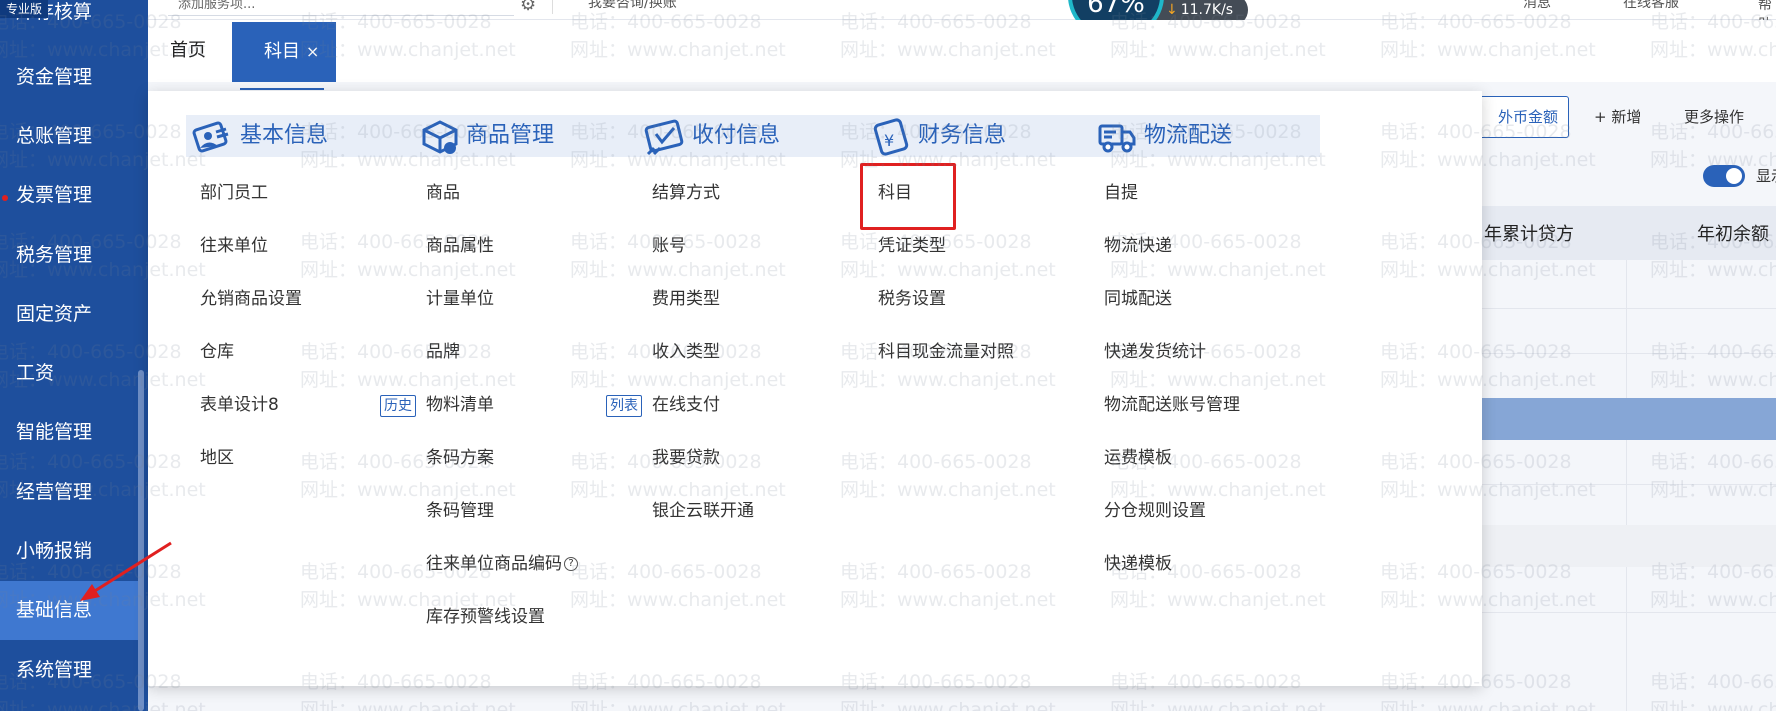 The image size is (1776, 711). What do you see at coordinates (315, 246) in the screenshot?
I see `menu-item-contacts: 往来单位` at bounding box center [315, 246].